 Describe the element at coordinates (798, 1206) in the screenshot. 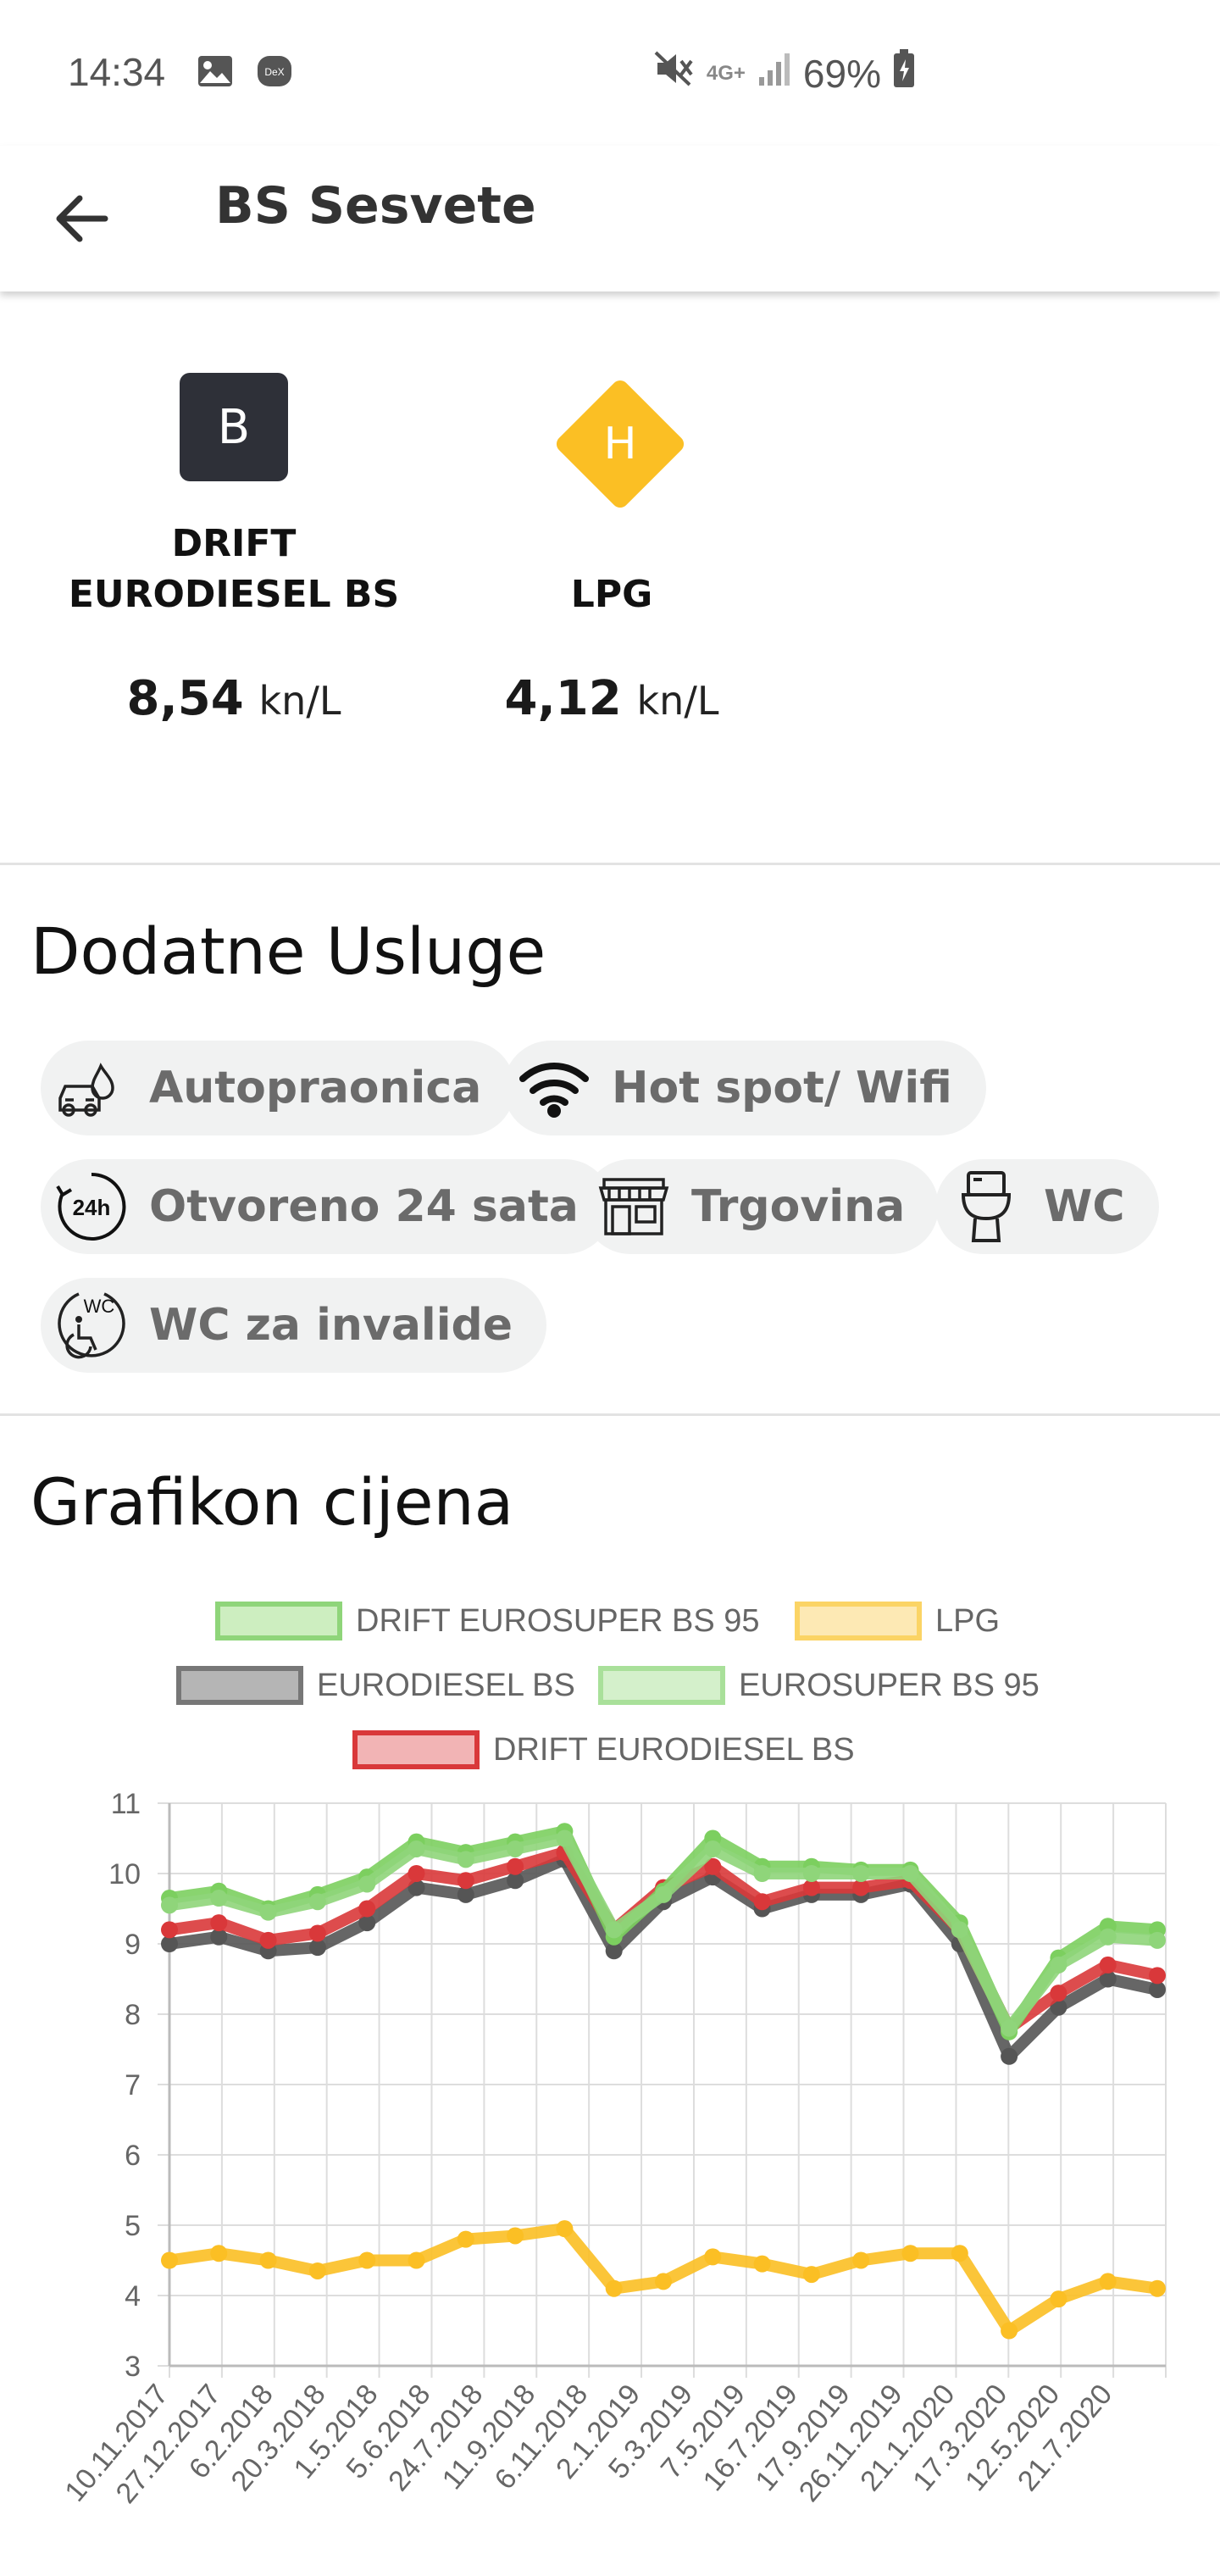

I see `chip-label: Trgovina` at that location.